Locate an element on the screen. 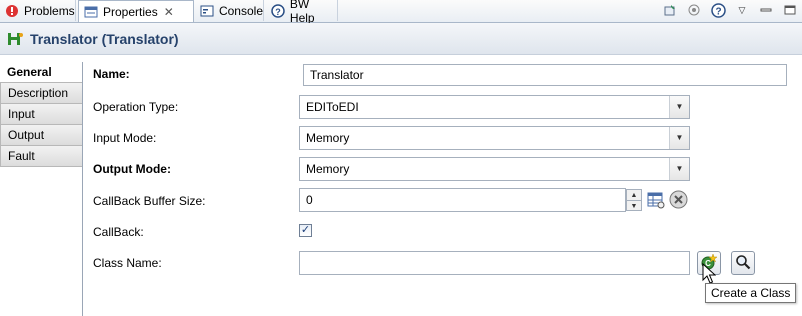 This screenshot has height=316, width=802. callback-buffer-label: CallBack Buffer Size: is located at coordinates (149, 201).